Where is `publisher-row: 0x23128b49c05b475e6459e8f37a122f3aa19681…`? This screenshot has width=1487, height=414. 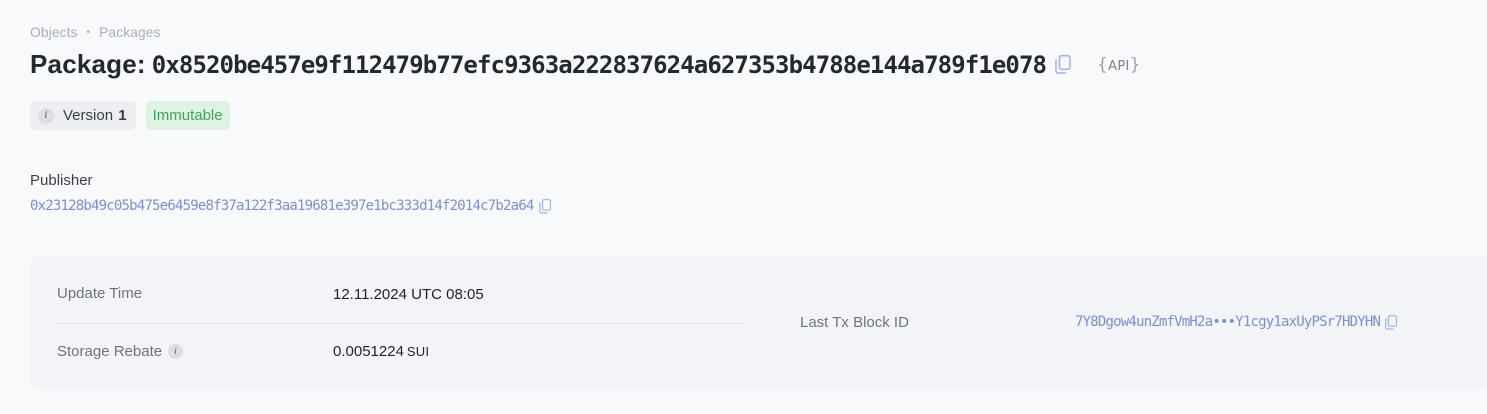 publisher-row: 0x23128b49c05b475e6459e8f37a122f3aa19681… is located at coordinates (290, 206).